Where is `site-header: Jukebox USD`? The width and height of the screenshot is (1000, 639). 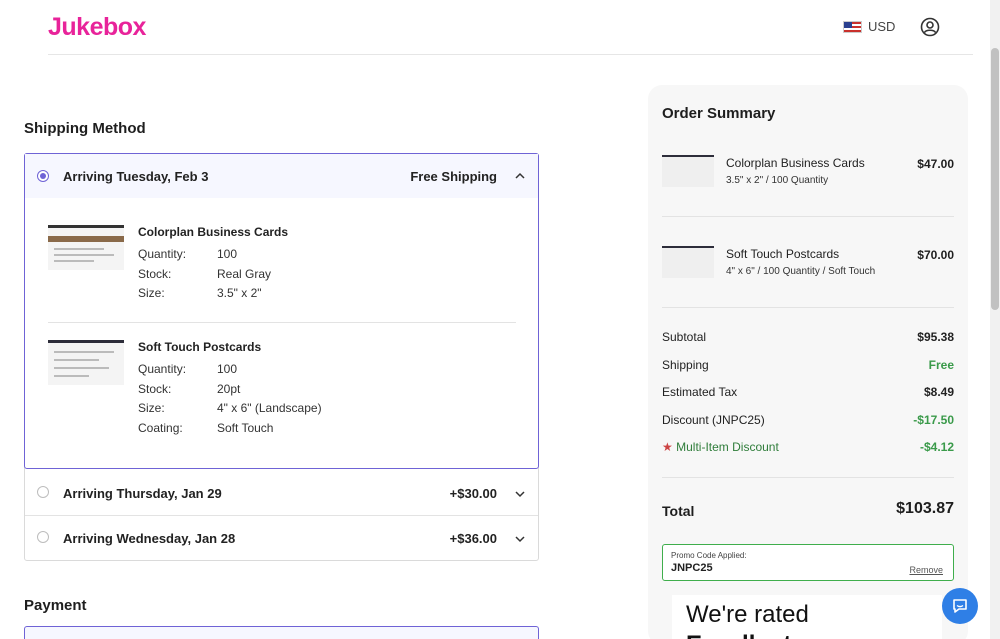
site-header: Jukebox USD is located at coordinates (510, 27).